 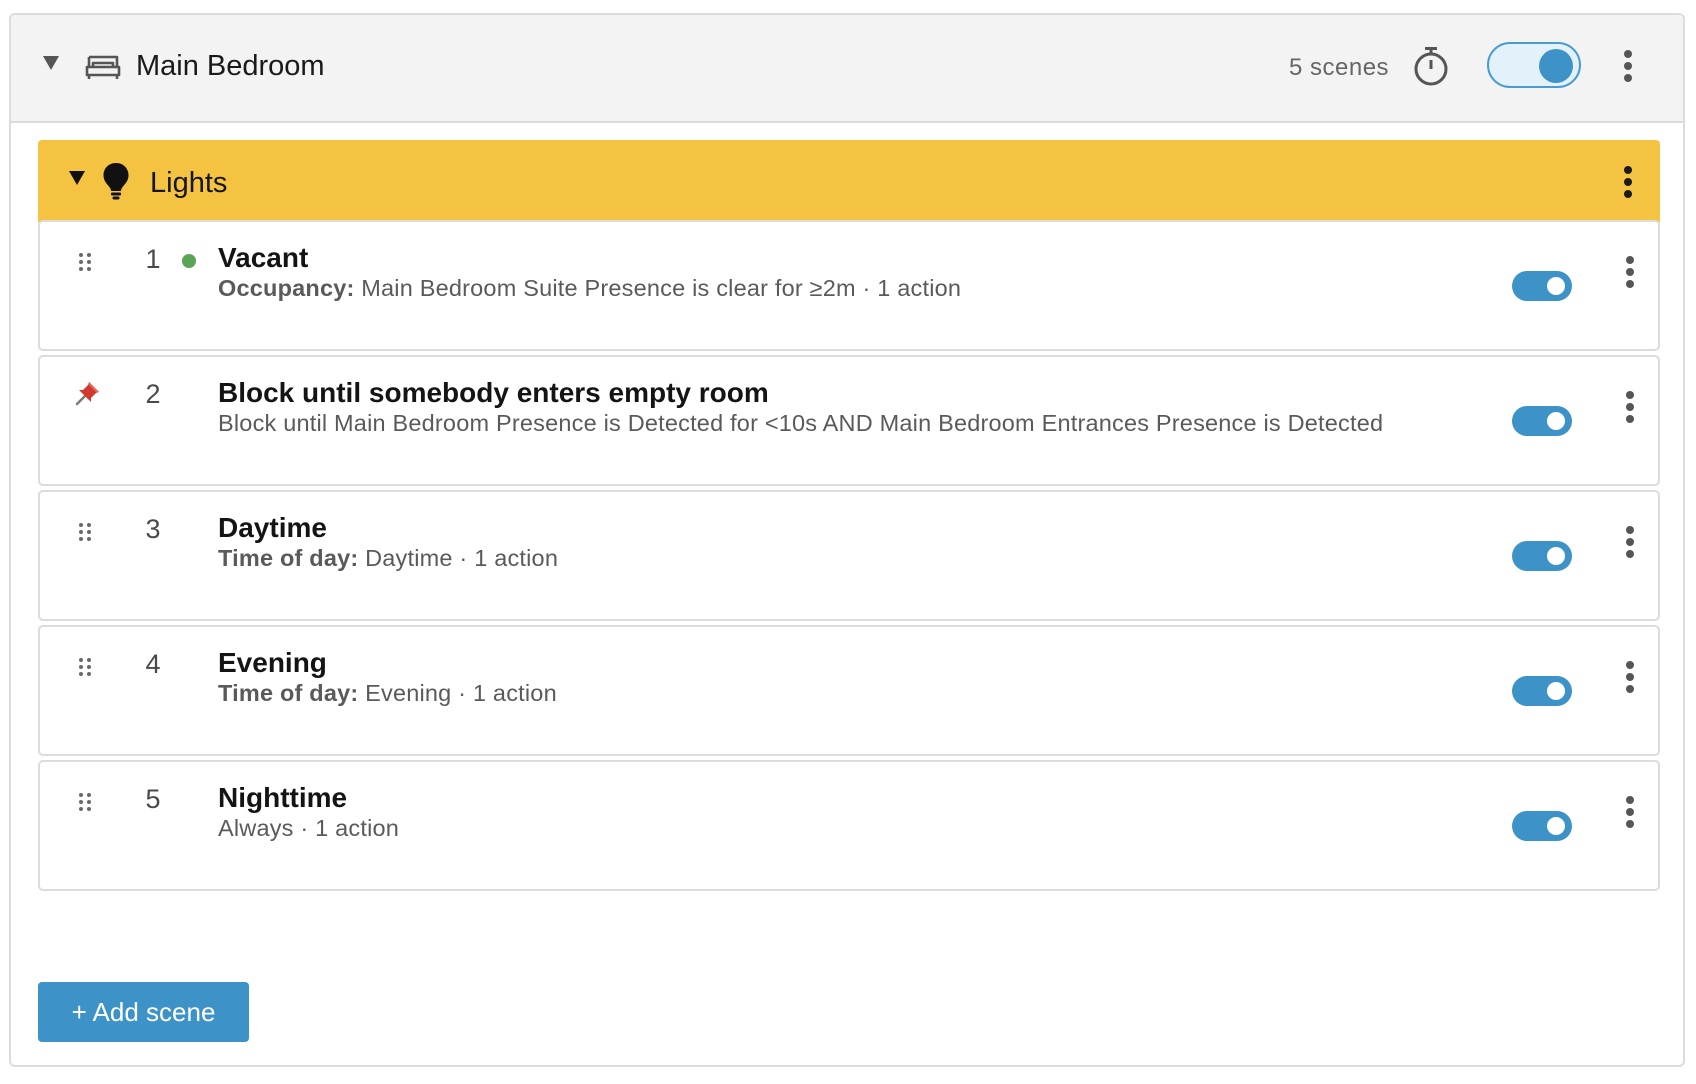 I want to click on scene-description: Time of day: Daytime · 1 action, so click(x=388, y=558).